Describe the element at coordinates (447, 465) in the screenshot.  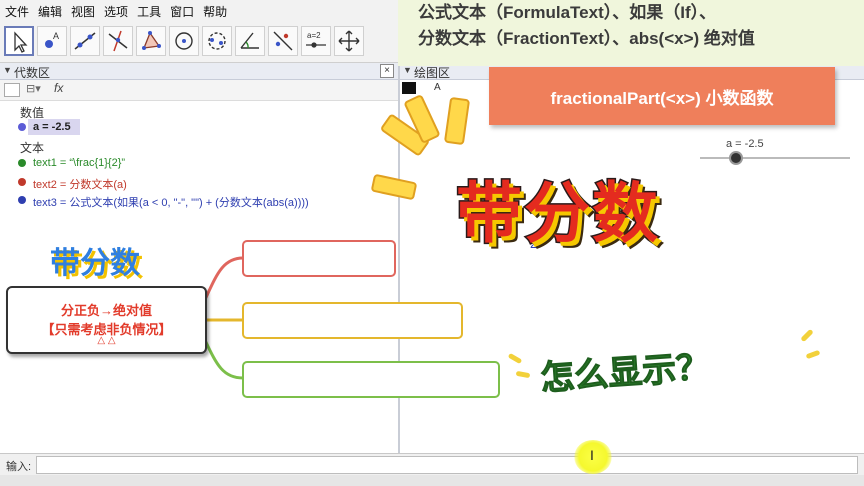
I see `input-field` at that location.